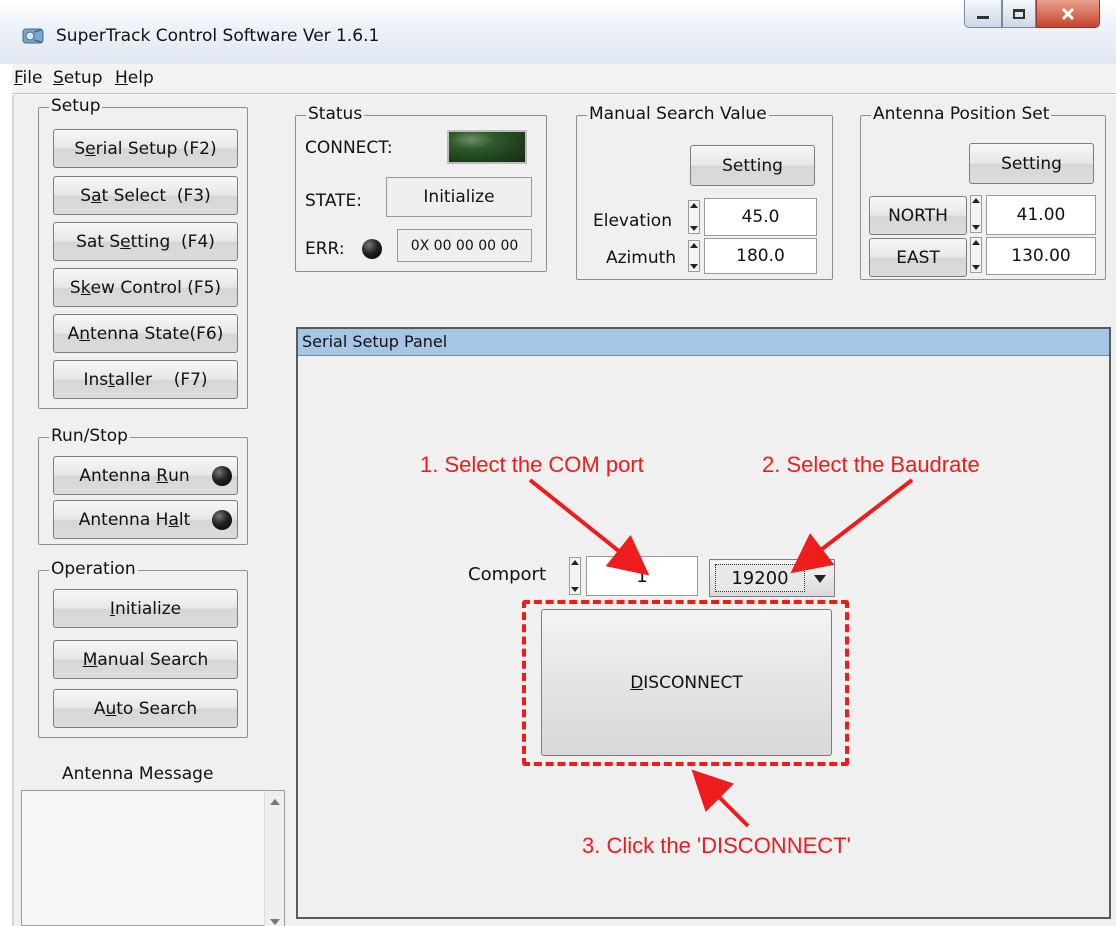 This screenshot has height=926, width=1116. I want to click on arrow-step3, so click(720, 798).